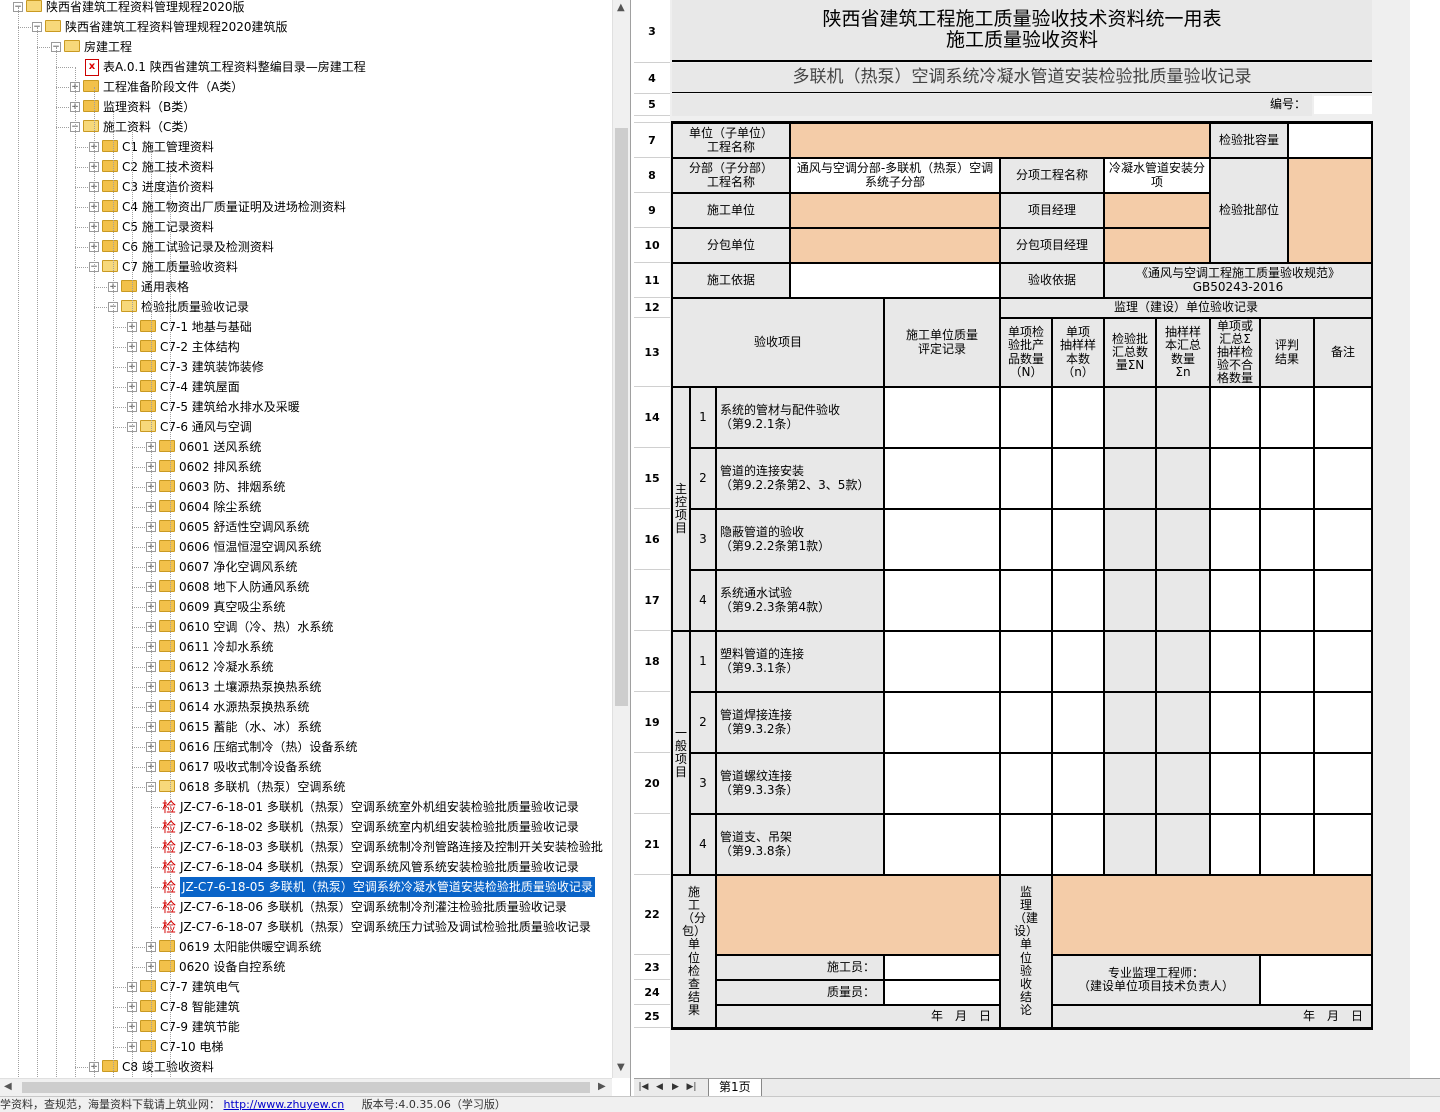 The height and width of the screenshot is (1112, 1440). What do you see at coordinates (306, 8) in the screenshot?
I see `tree-item: − 陕西省建筑工程资料管理规程2020版` at bounding box center [306, 8].